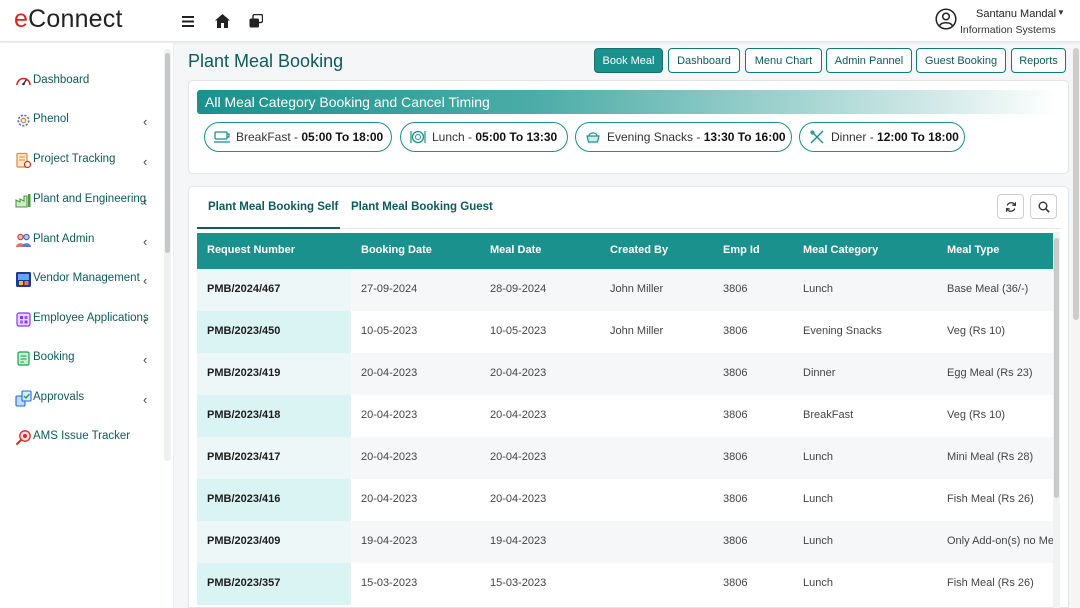 Image resolution: width=1080 pixels, height=608 pixels. Describe the element at coordinates (744, 137) in the screenshot. I see `pill-meal-time: 13:30 To 16:00` at that location.